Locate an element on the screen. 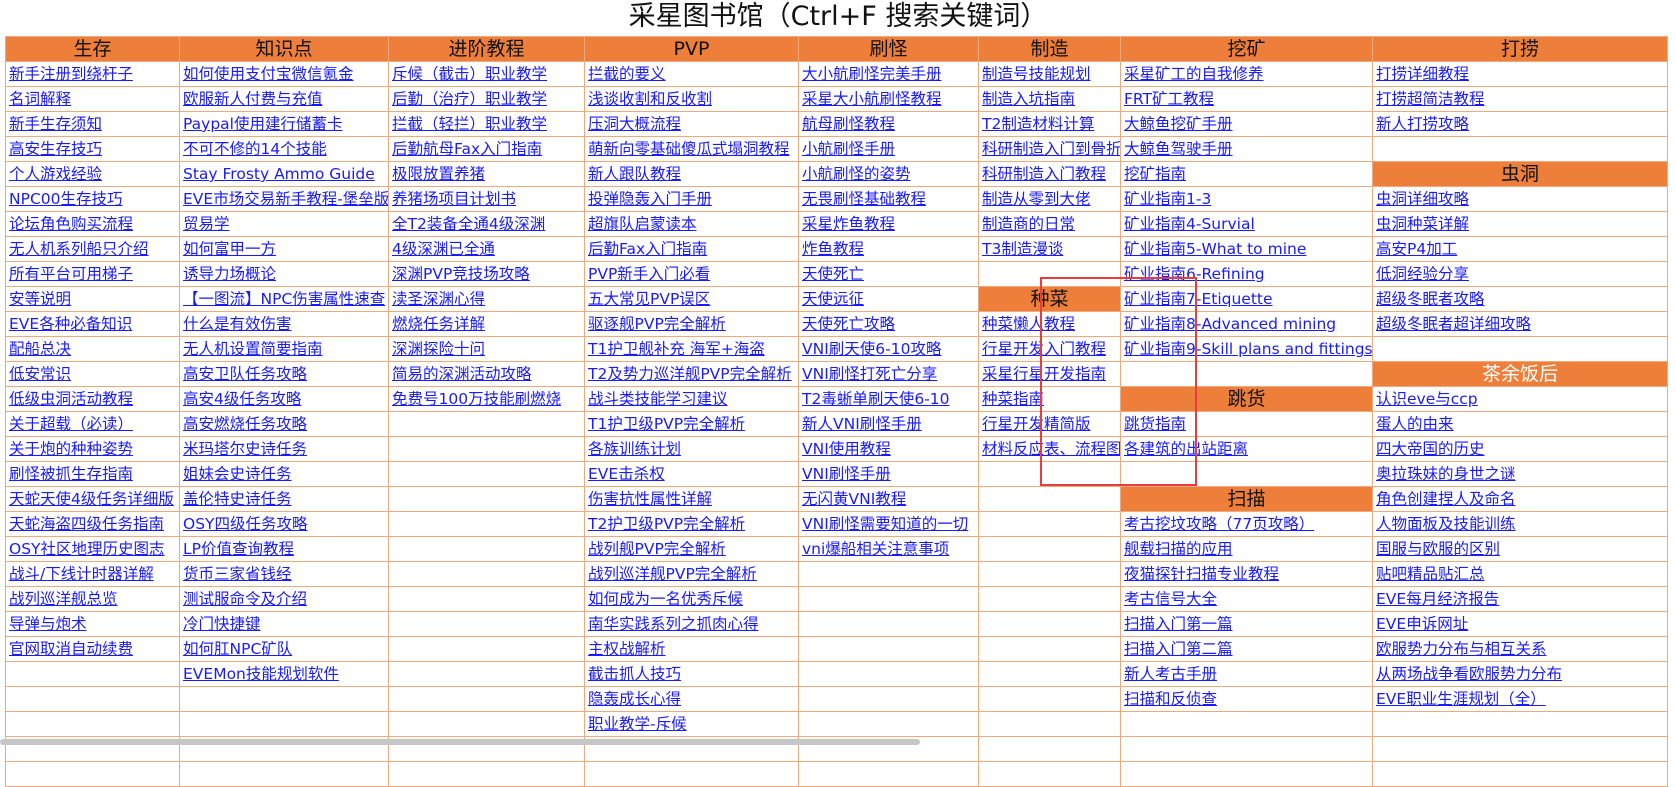 This screenshot has height=787, width=1676. guide-link: 五大常见PVP误区 is located at coordinates (649, 299).